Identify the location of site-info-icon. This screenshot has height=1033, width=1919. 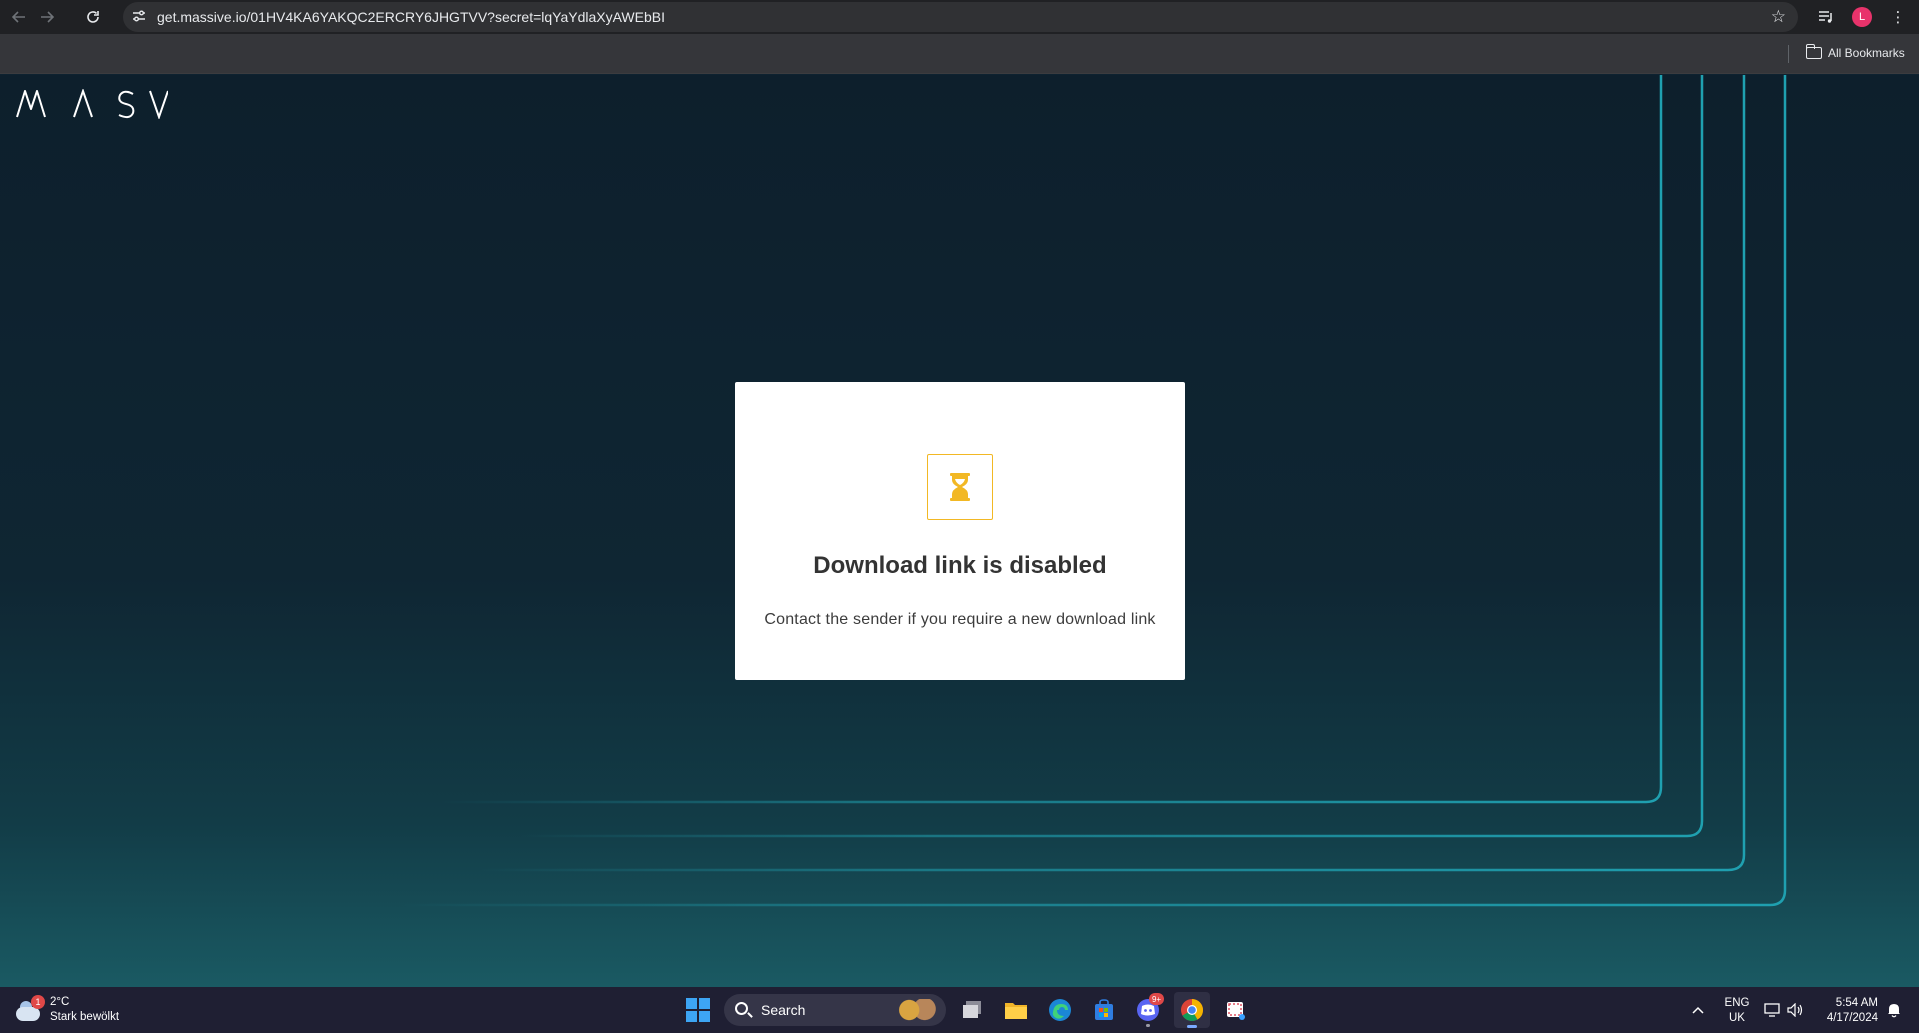
(140, 17).